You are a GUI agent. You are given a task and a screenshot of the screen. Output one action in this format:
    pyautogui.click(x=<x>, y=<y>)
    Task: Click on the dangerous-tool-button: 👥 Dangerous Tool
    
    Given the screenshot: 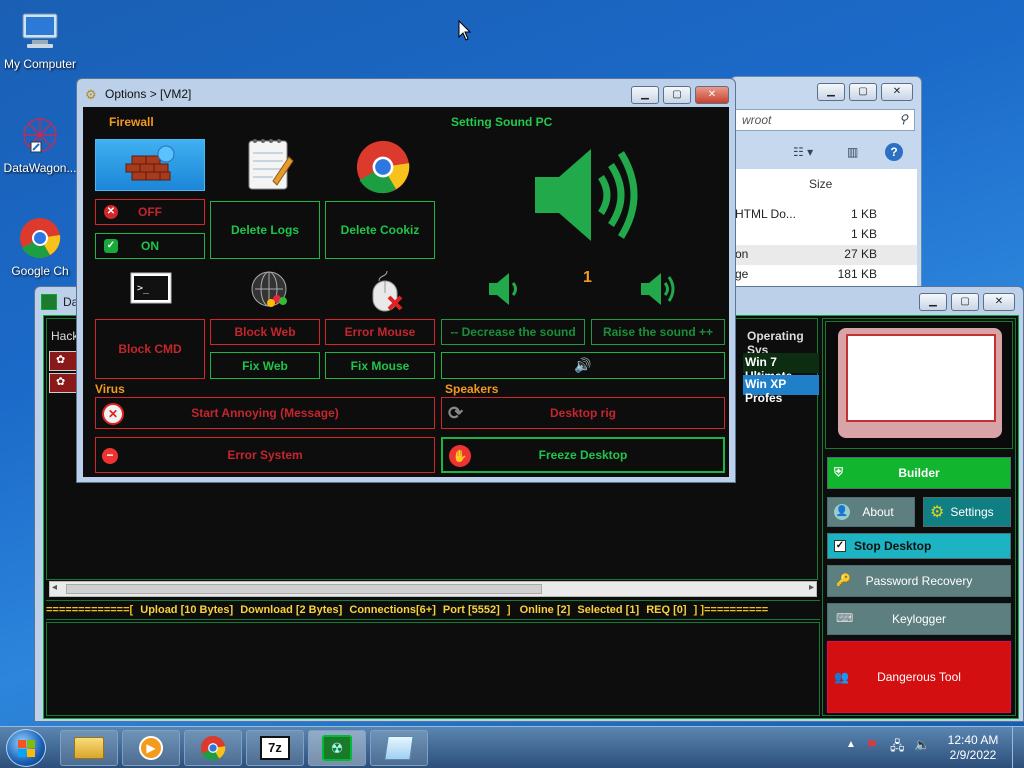 What is the action you would take?
    pyautogui.click(x=919, y=677)
    